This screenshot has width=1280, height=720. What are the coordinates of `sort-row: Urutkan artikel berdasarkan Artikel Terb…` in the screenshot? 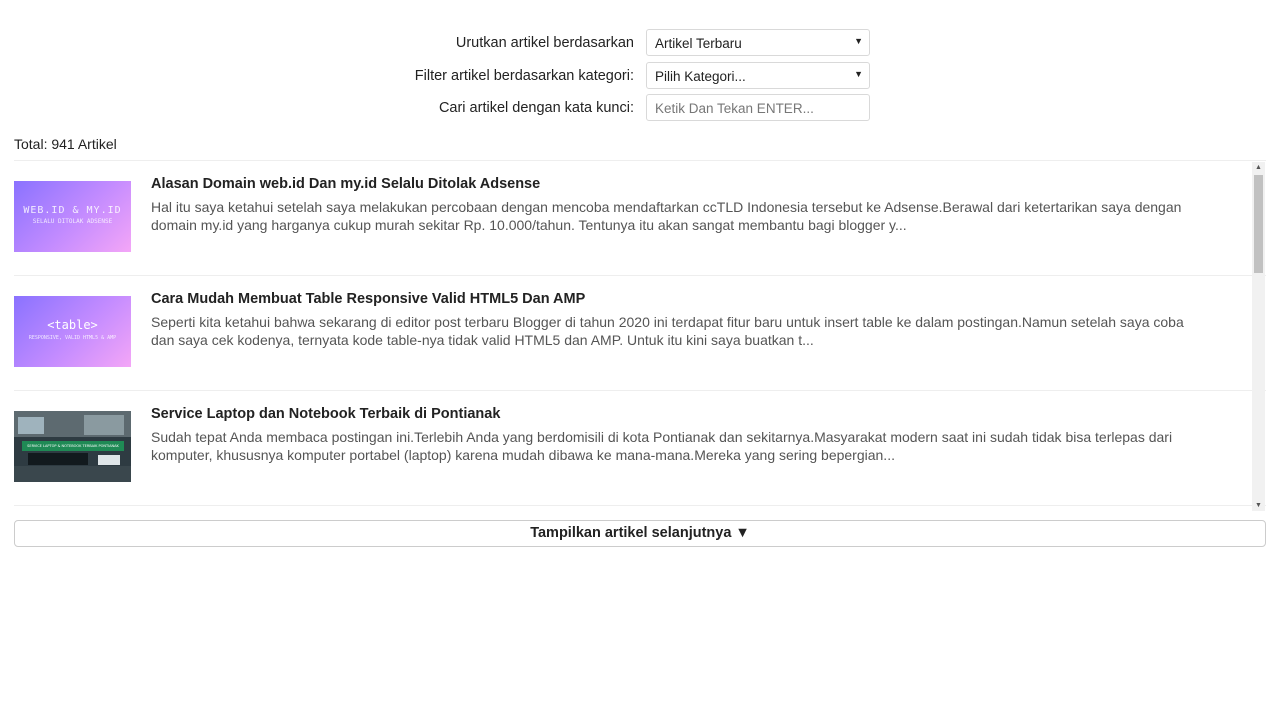 It's located at (640, 45).